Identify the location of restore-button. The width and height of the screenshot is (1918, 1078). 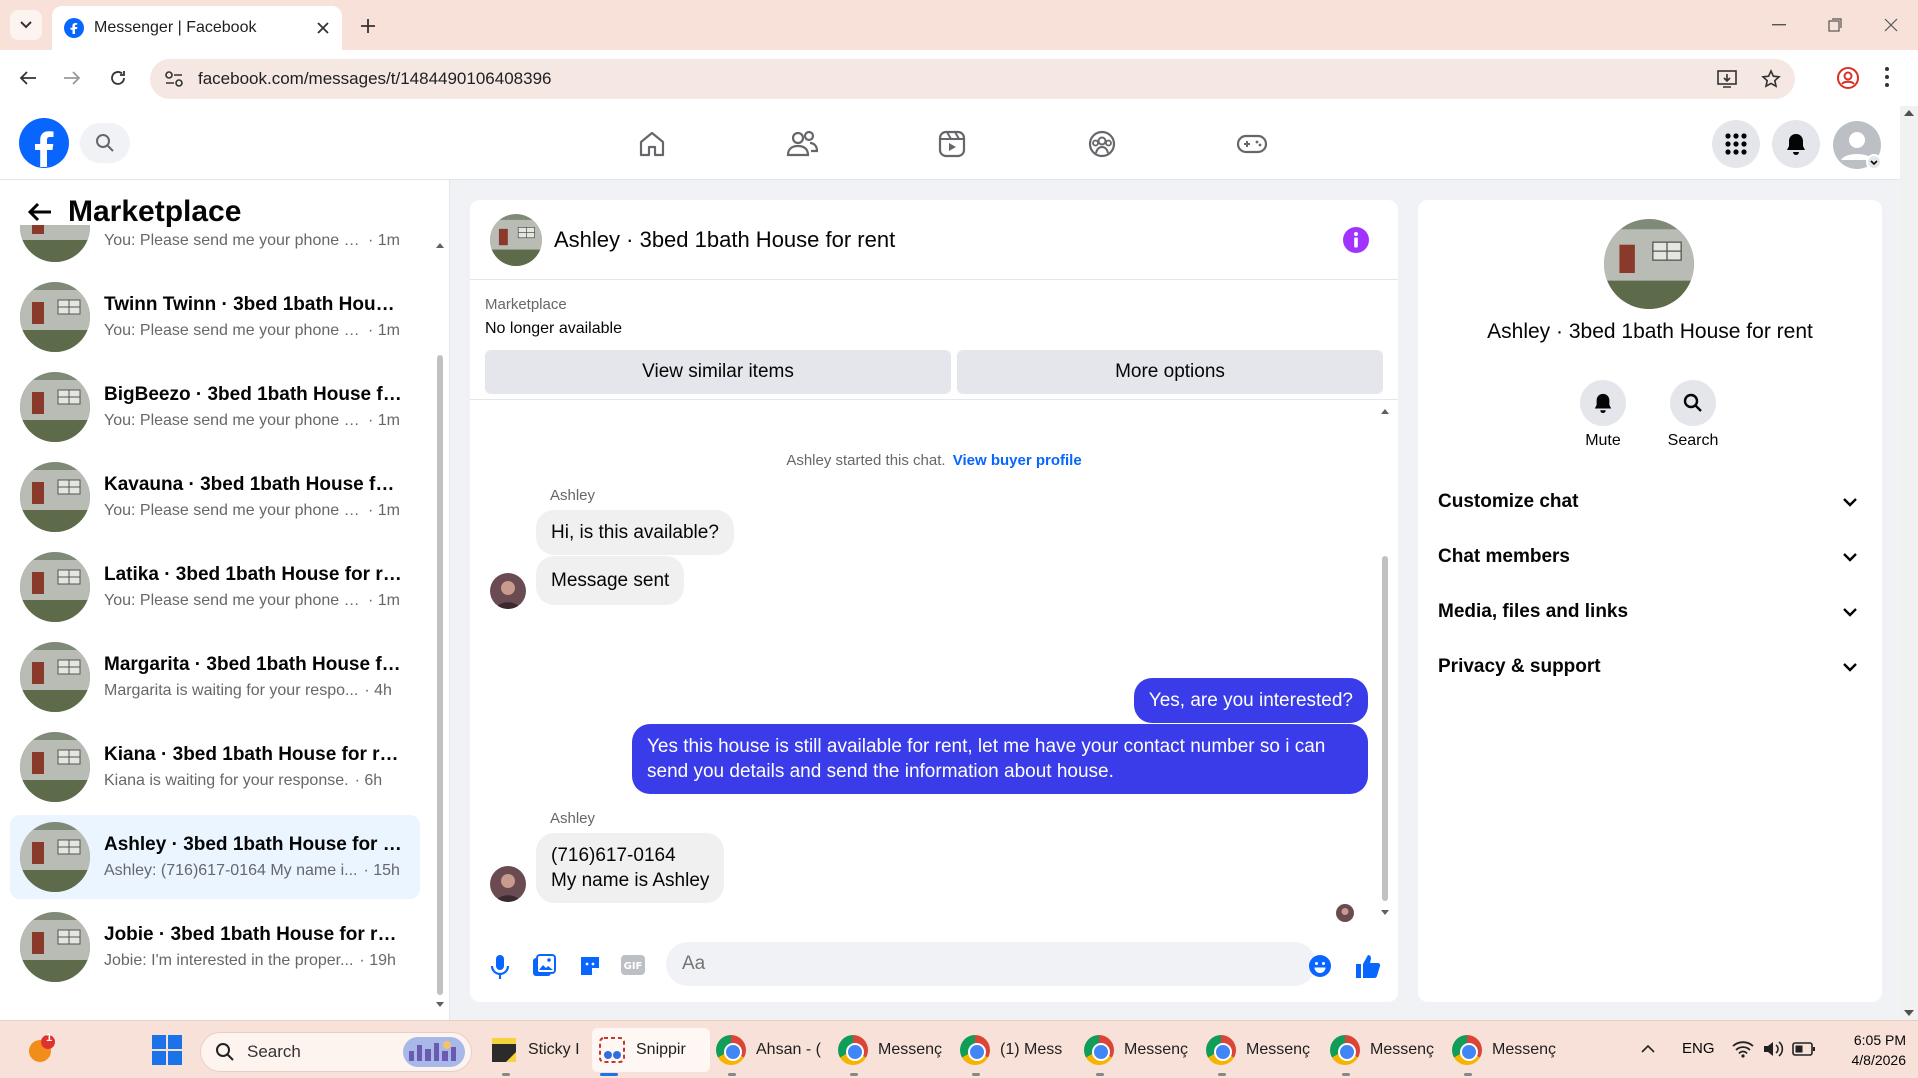
(1835, 25).